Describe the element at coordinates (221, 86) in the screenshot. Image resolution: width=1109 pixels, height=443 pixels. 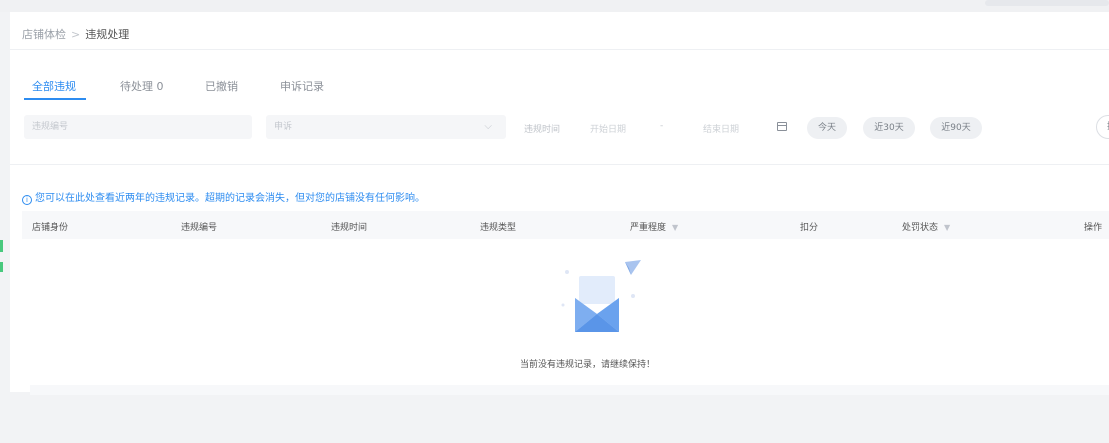
I see `tab-revoked: 已撤销` at that location.